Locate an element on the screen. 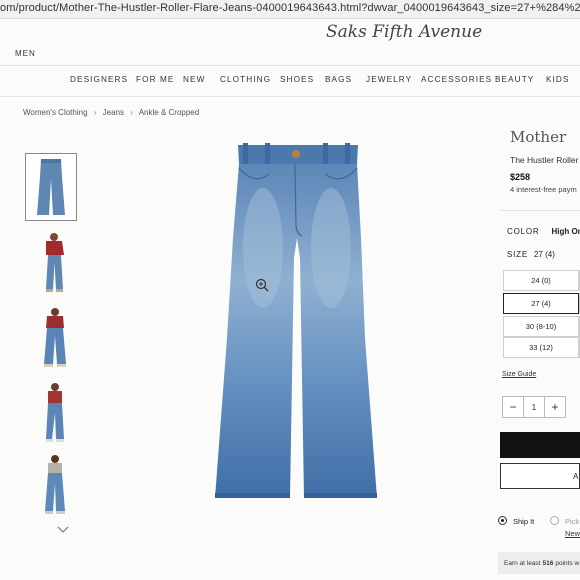 This screenshot has height=580, width=580. size-option-27: 27 (4) is located at coordinates (541, 303).